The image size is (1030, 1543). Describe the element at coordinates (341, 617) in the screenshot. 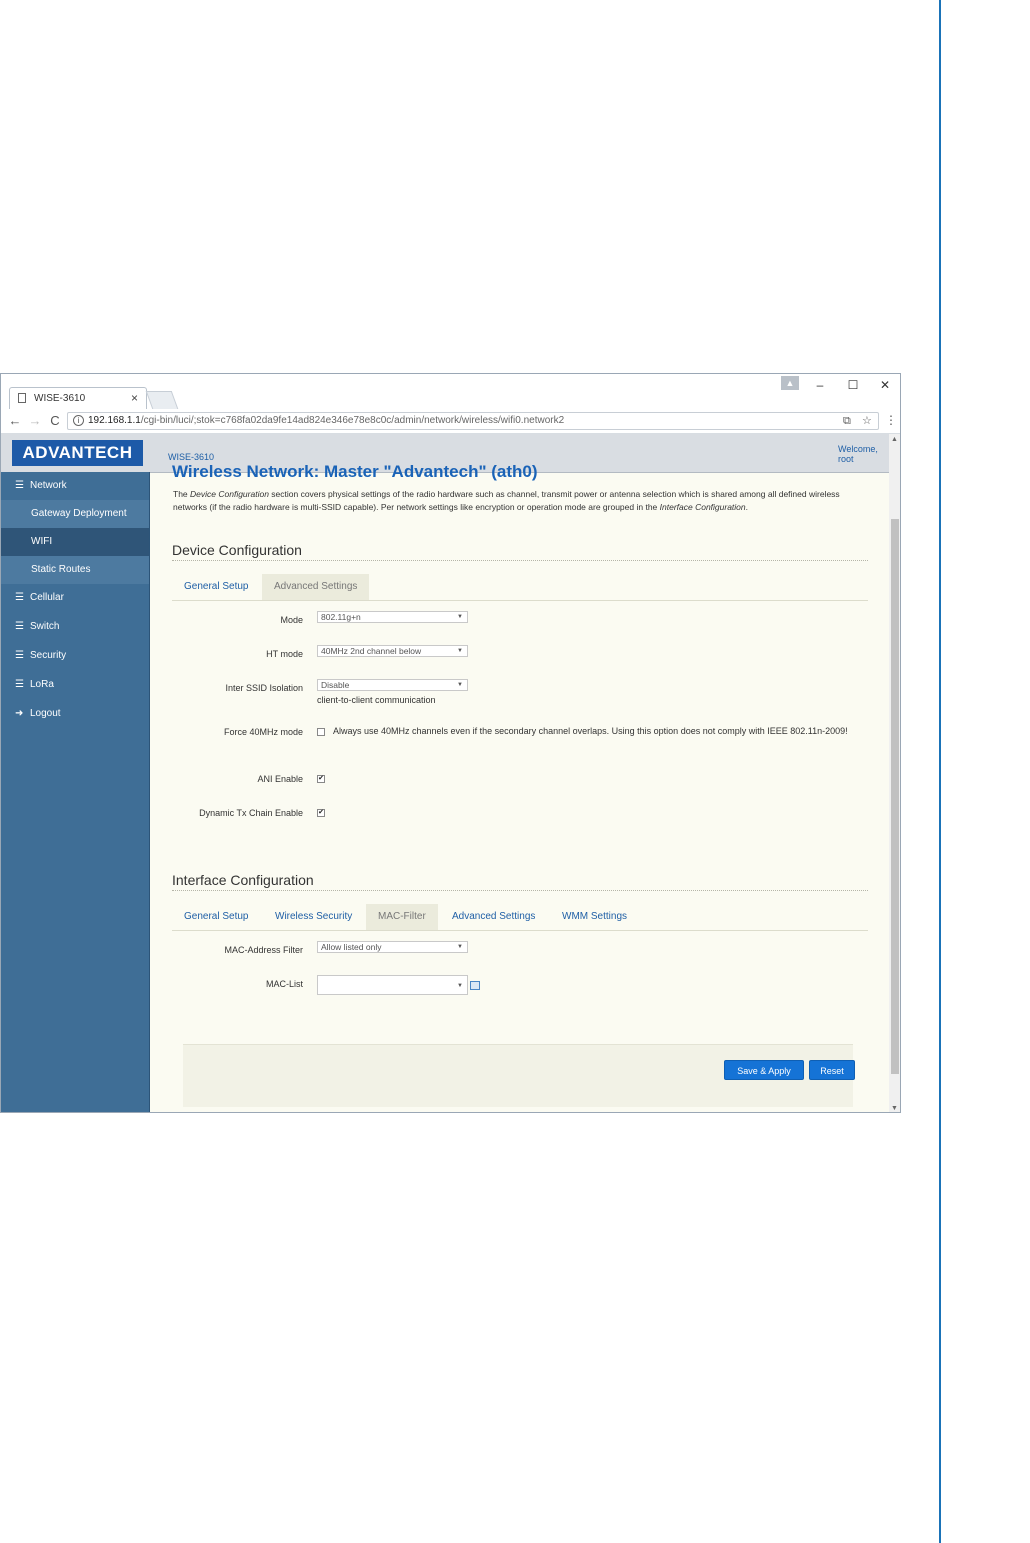

I see `select-value: 802.11g+n` at that location.